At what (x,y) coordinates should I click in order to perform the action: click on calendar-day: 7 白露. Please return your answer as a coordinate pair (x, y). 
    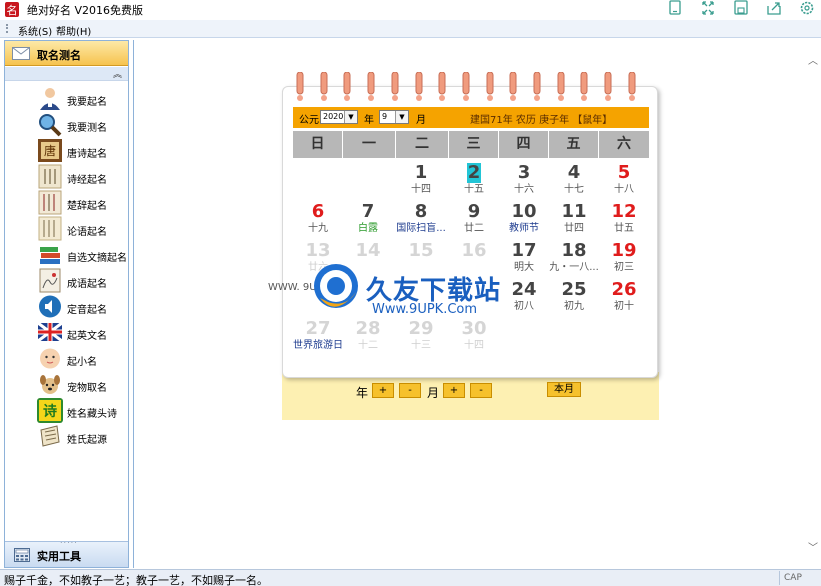
    Looking at the image, I should click on (368, 221).